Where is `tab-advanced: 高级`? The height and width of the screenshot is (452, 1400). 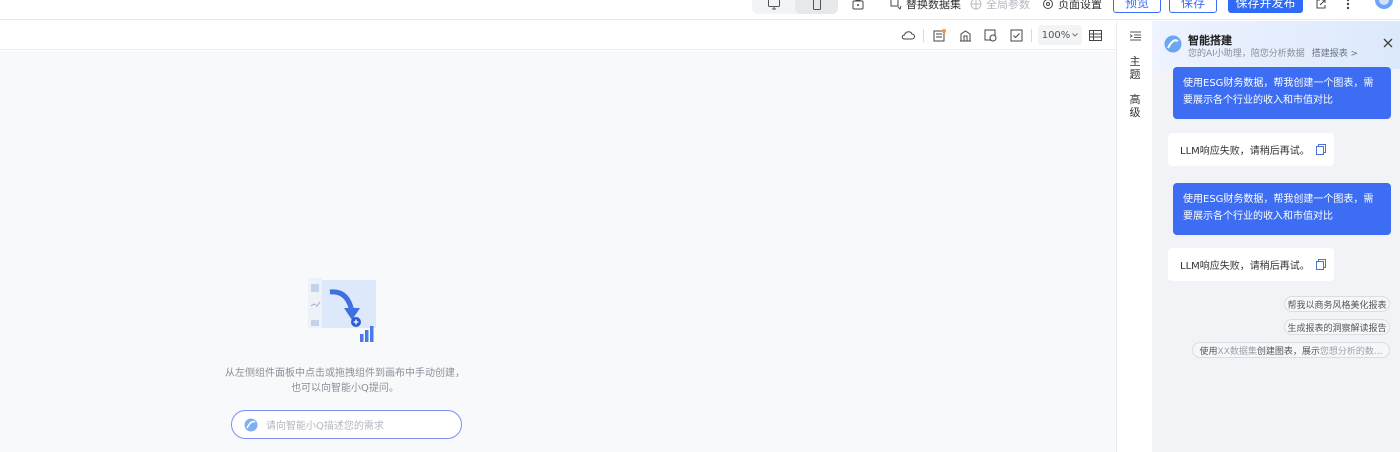 tab-advanced: 高级 is located at coordinates (1135, 106).